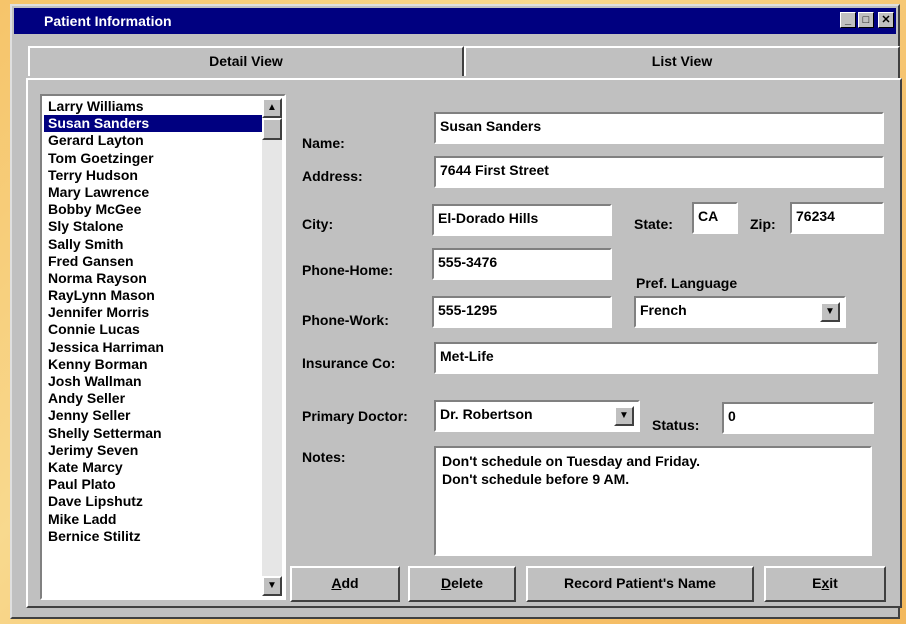  What do you see at coordinates (272, 347) in the screenshot?
I see `listbox-scrollbar: ▲ ▼` at bounding box center [272, 347].